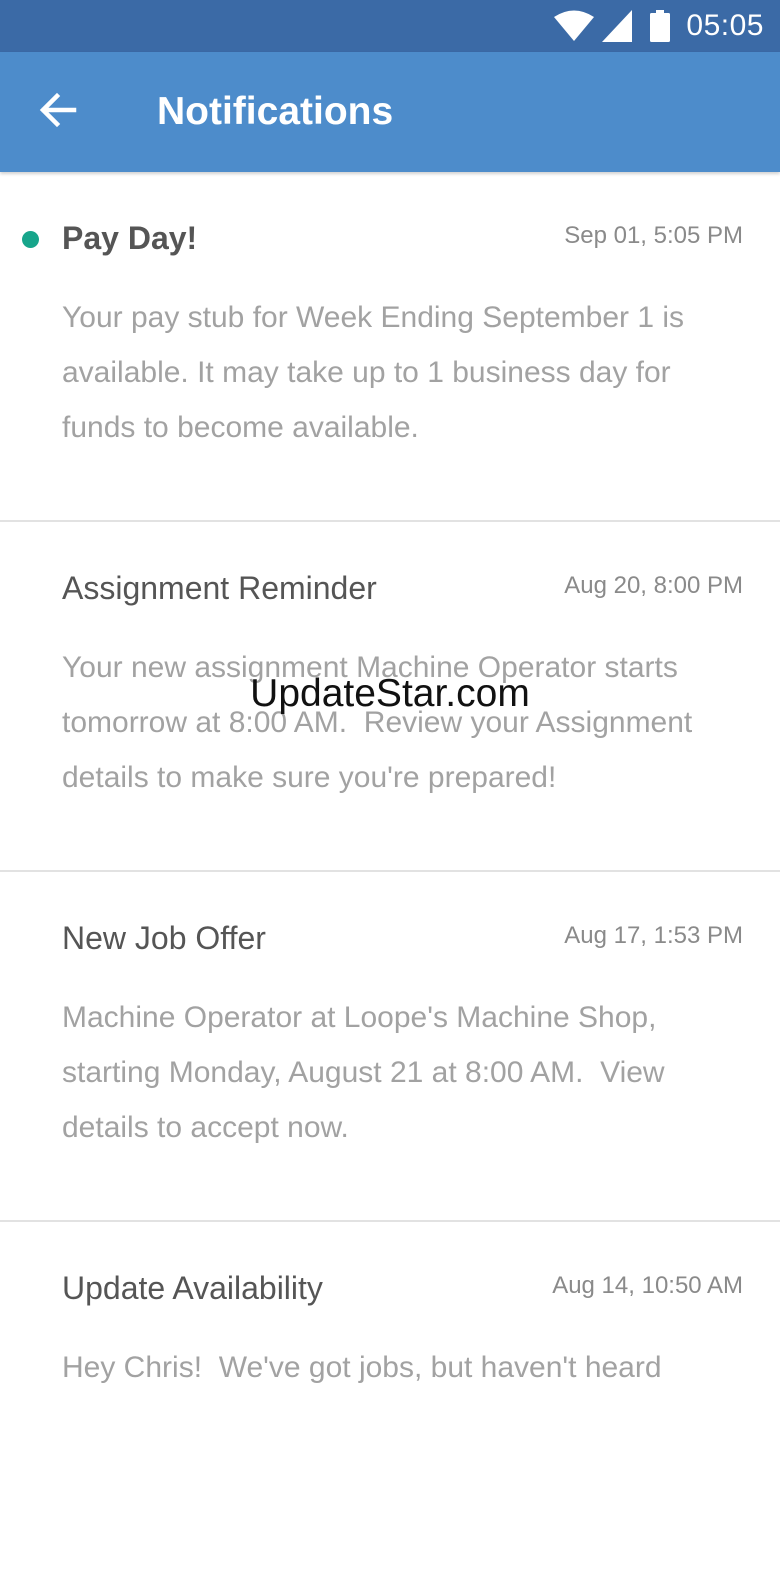 The height and width of the screenshot is (1572, 780). I want to click on arrow-left-icon, so click(58, 112).